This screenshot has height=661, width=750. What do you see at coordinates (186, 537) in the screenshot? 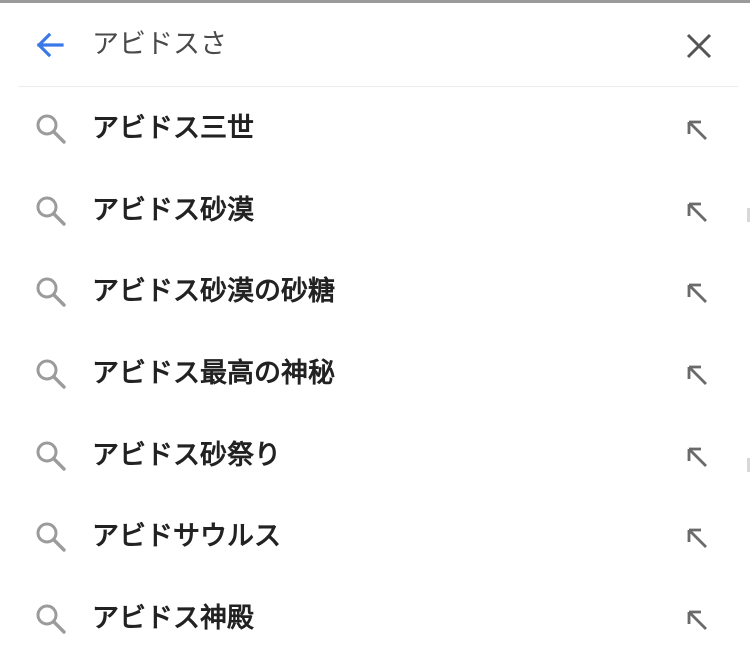
I see `suggestion-label: アビドサウルス` at bounding box center [186, 537].